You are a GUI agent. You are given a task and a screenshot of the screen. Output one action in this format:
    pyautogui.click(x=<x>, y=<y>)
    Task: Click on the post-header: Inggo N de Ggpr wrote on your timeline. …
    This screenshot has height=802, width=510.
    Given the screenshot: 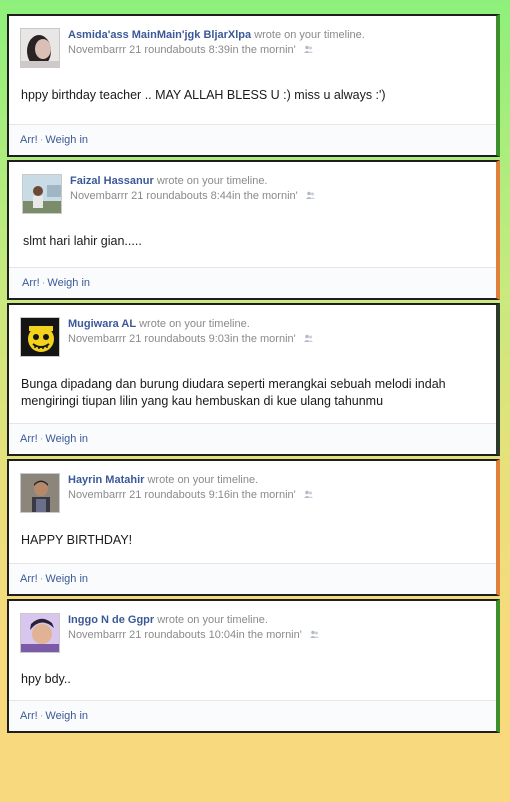 What is the action you would take?
    pyautogui.click(x=252, y=627)
    